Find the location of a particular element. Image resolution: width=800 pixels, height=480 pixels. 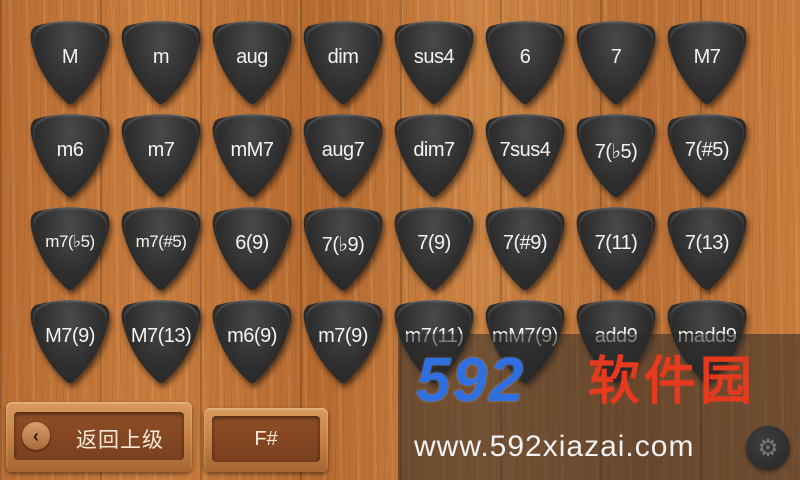

chord-pick: sus4 is located at coordinates (434, 61).